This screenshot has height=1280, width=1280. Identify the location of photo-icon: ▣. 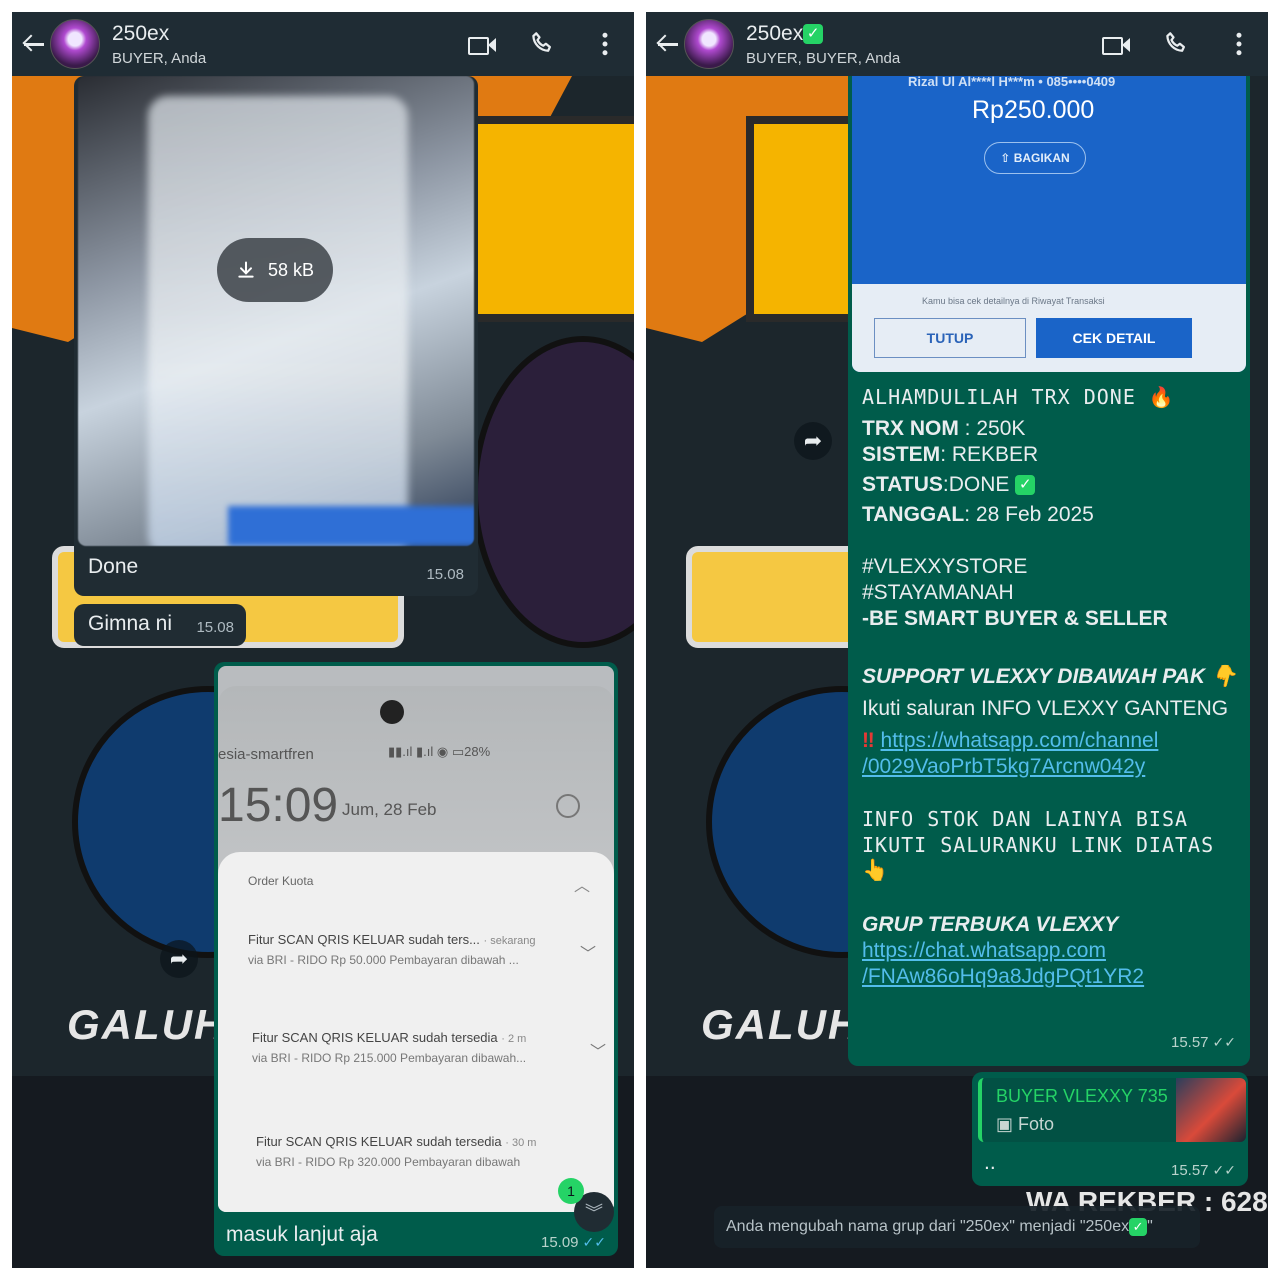
(1007, 1124).